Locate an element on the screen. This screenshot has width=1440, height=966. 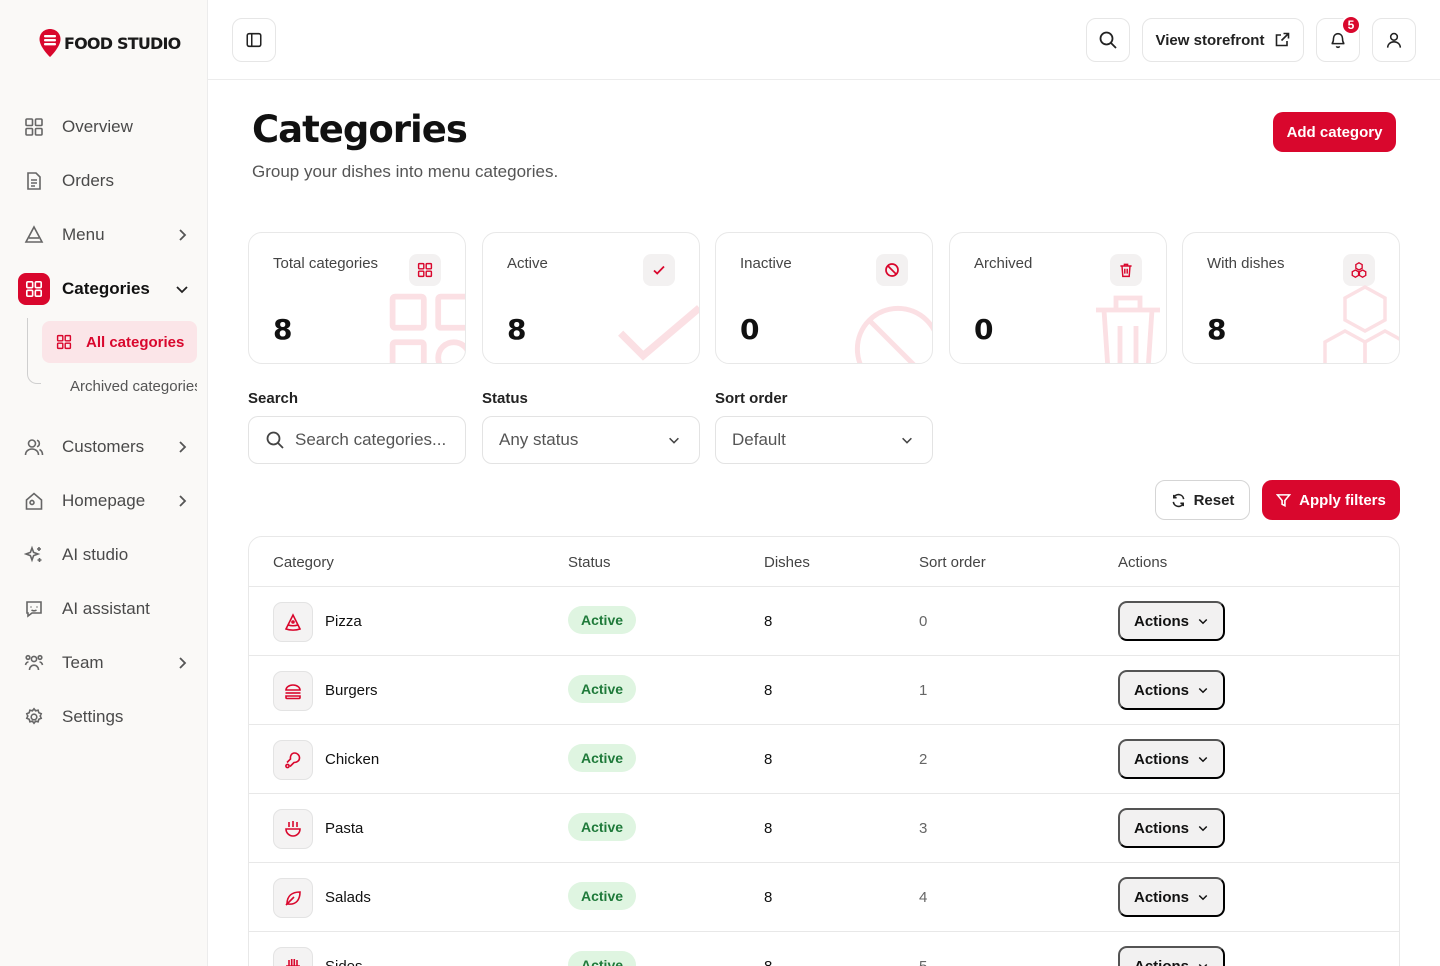
table-row: Salads Active 8 4 Actions is located at coordinates (824, 897).